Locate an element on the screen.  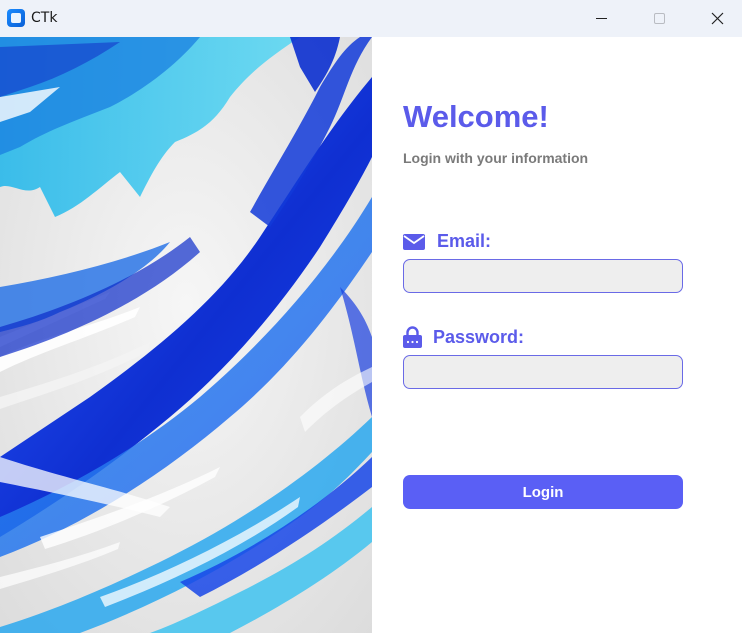
lock-icon is located at coordinates (412, 337).